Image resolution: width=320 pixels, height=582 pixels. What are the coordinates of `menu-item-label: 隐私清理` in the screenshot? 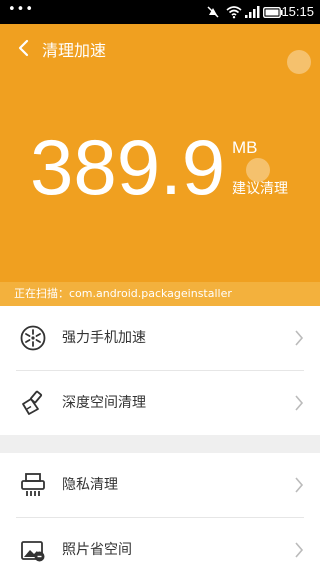 It's located at (90, 485).